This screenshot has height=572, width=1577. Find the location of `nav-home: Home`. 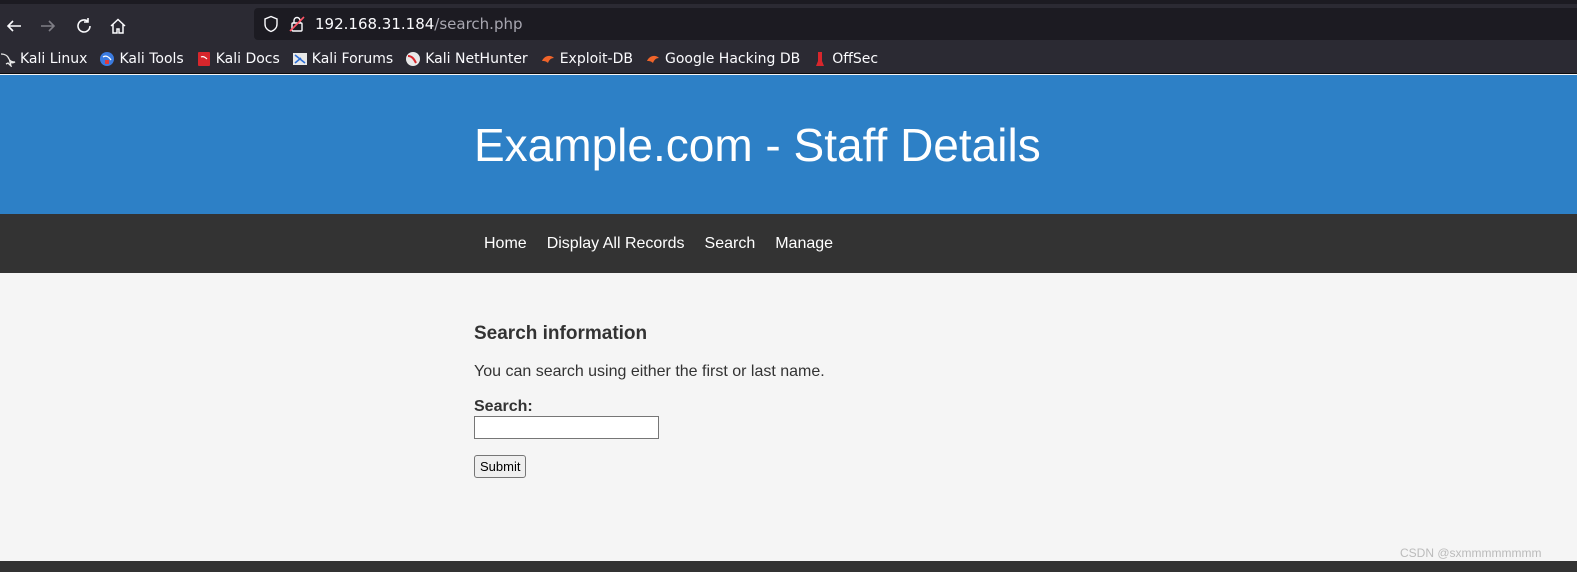

nav-home: Home is located at coordinates (505, 244).